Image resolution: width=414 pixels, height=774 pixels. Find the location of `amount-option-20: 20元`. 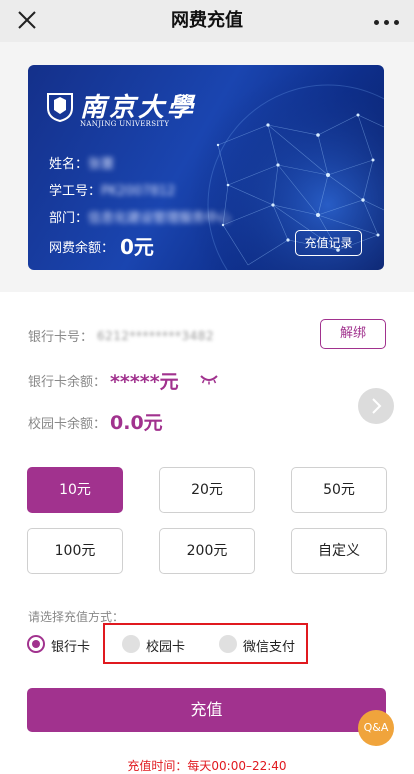

amount-option-20: 20元 is located at coordinates (207, 490).